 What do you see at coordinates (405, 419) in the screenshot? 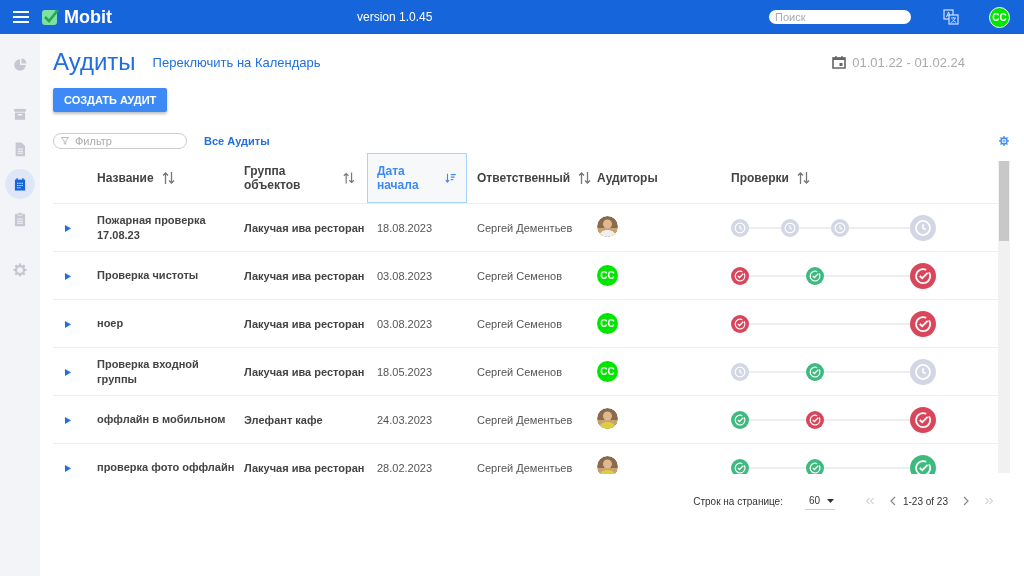
I see `table-cell-text: 24.03.2023` at bounding box center [405, 419].